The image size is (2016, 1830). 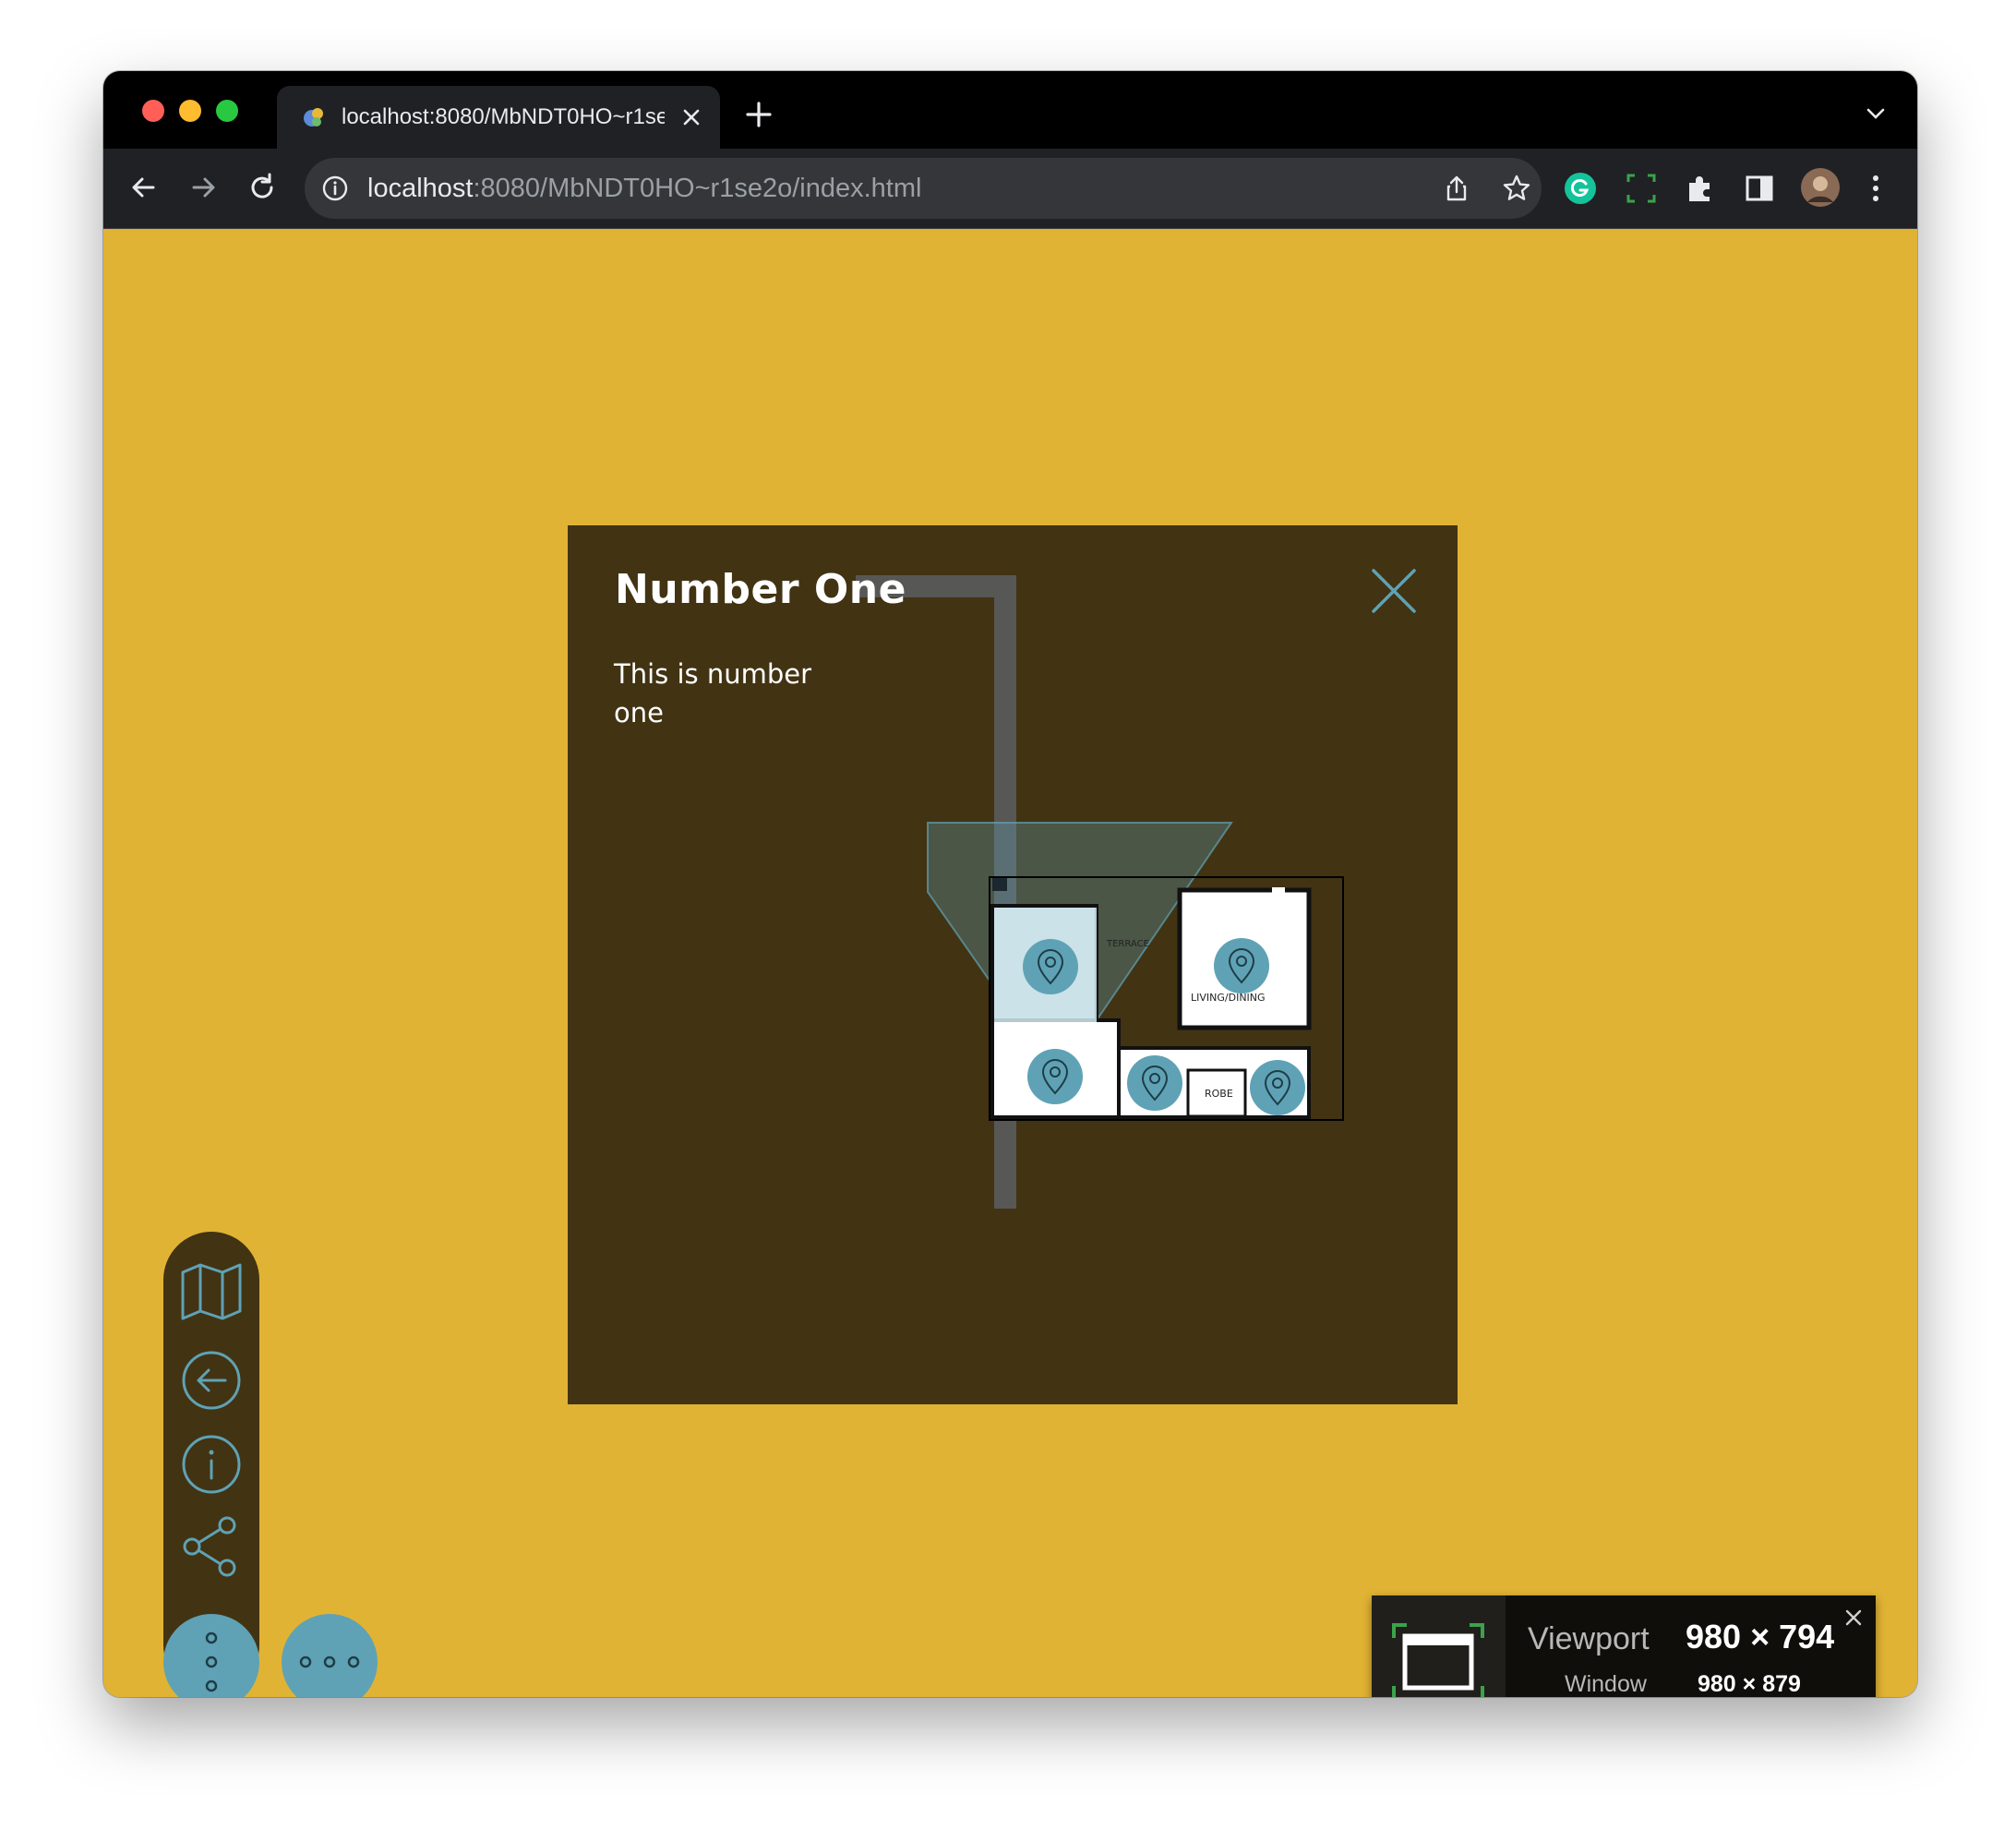 What do you see at coordinates (1856, 1695) in the screenshot?
I see `gear-icon` at bounding box center [1856, 1695].